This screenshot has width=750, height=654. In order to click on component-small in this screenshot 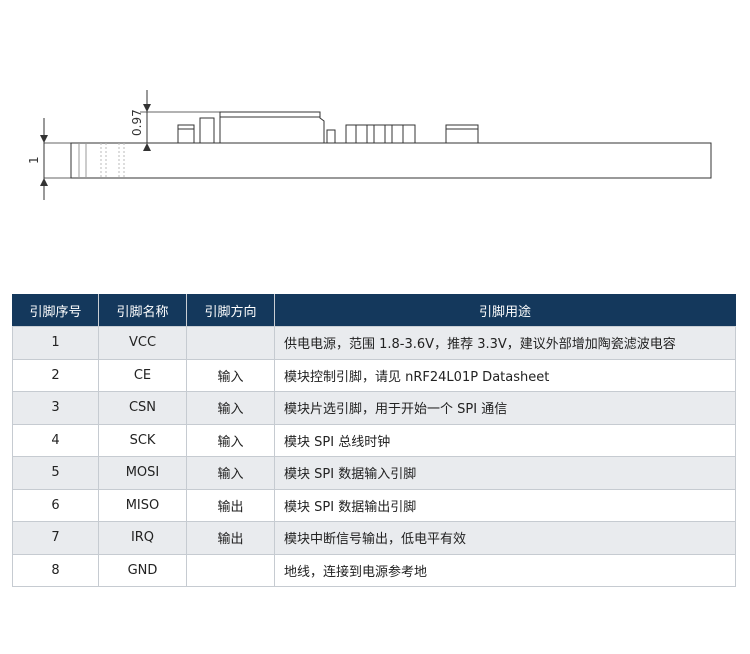, I will do `click(186, 134)`.